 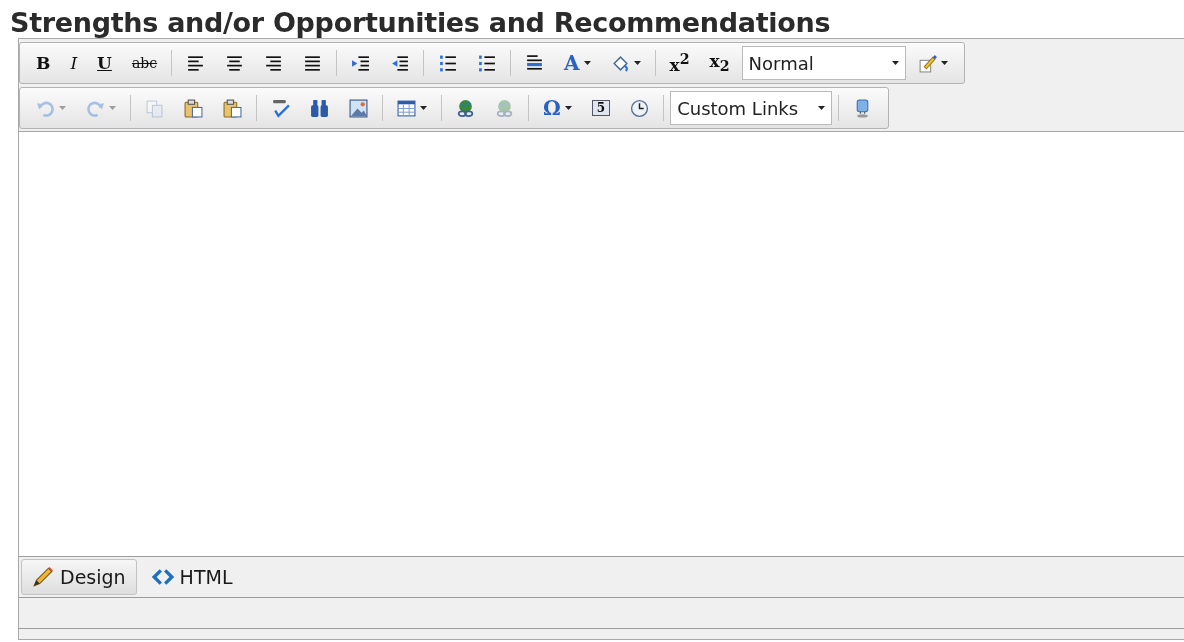 I want to click on justify-icon, so click(x=313, y=63).